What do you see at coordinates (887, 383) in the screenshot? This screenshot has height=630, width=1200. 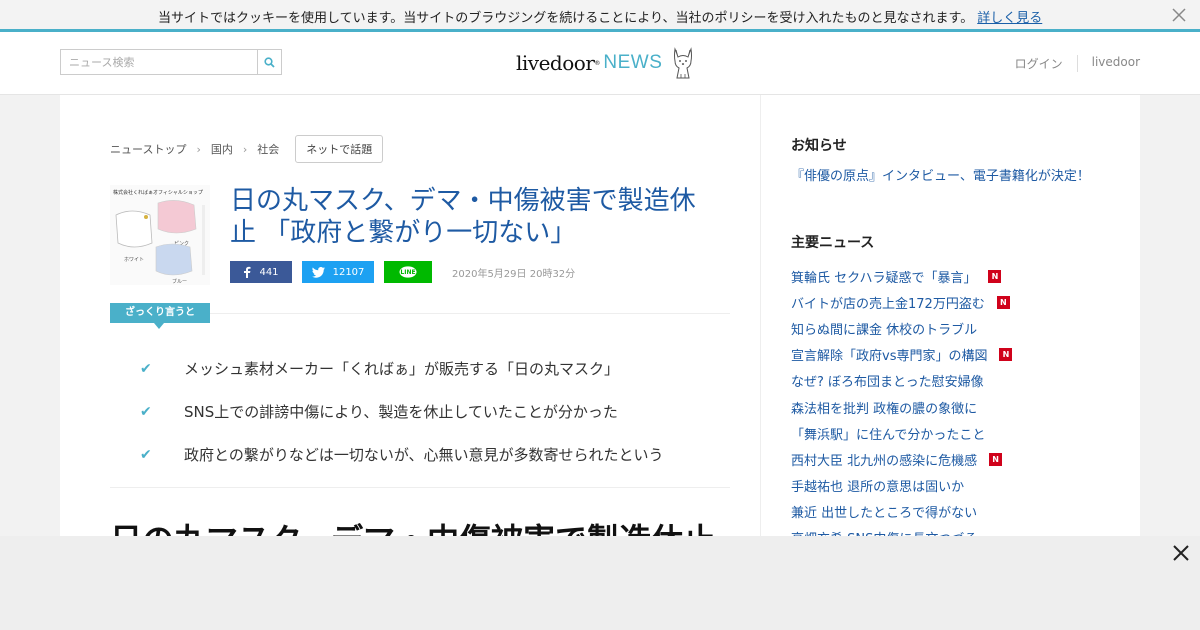 I see `news-title: なぜ? ぼろ布団まとった慰安婦像` at bounding box center [887, 383].